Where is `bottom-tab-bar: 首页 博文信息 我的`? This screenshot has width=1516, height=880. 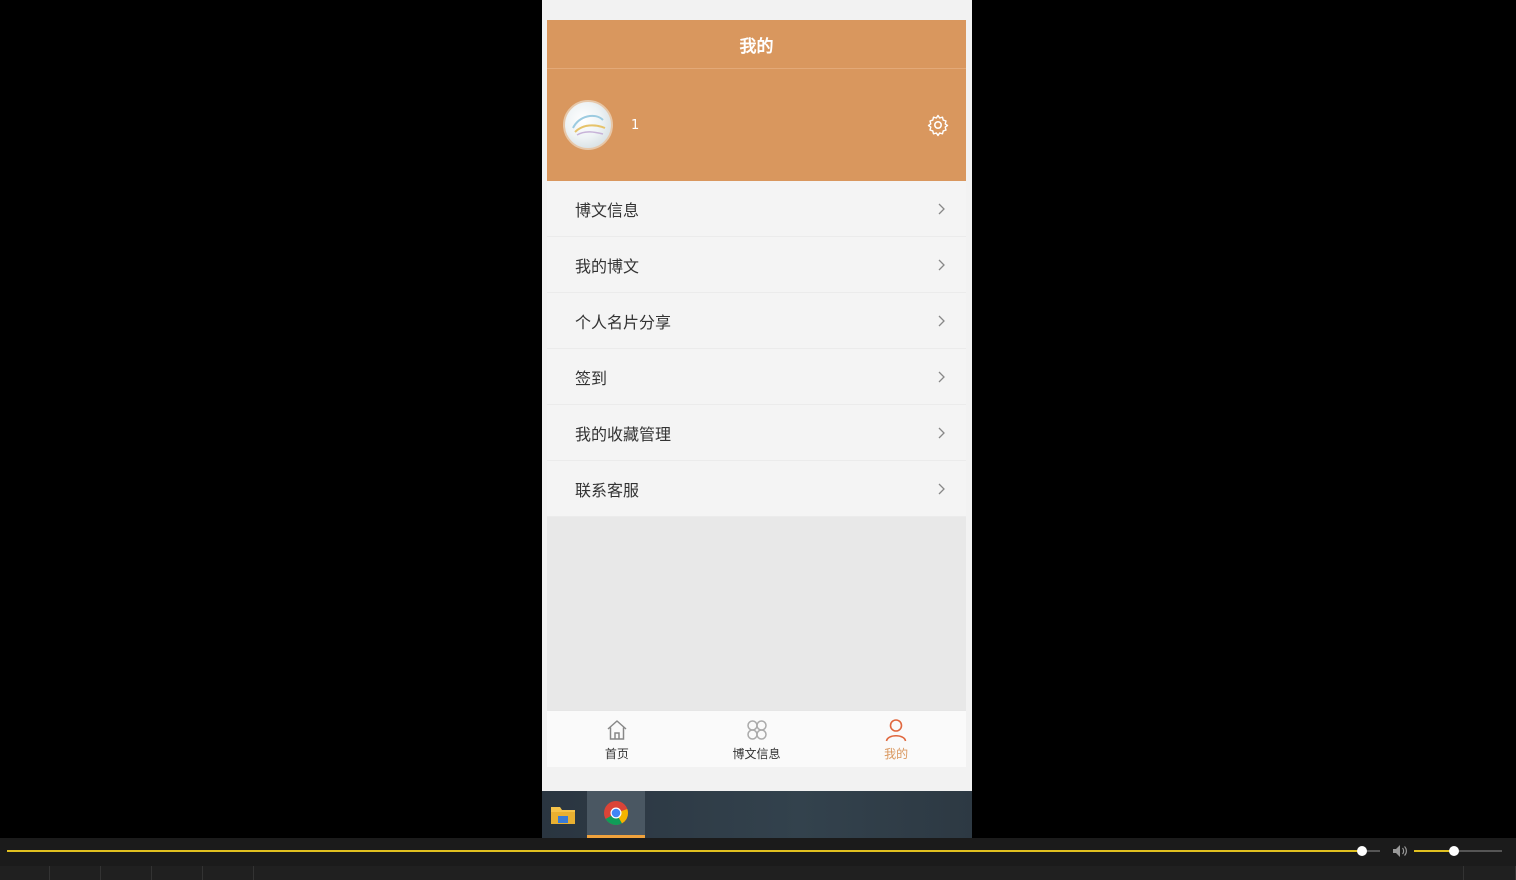 bottom-tab-bar: 首页 博文信息 我的 is located at coordinates (756, 738).